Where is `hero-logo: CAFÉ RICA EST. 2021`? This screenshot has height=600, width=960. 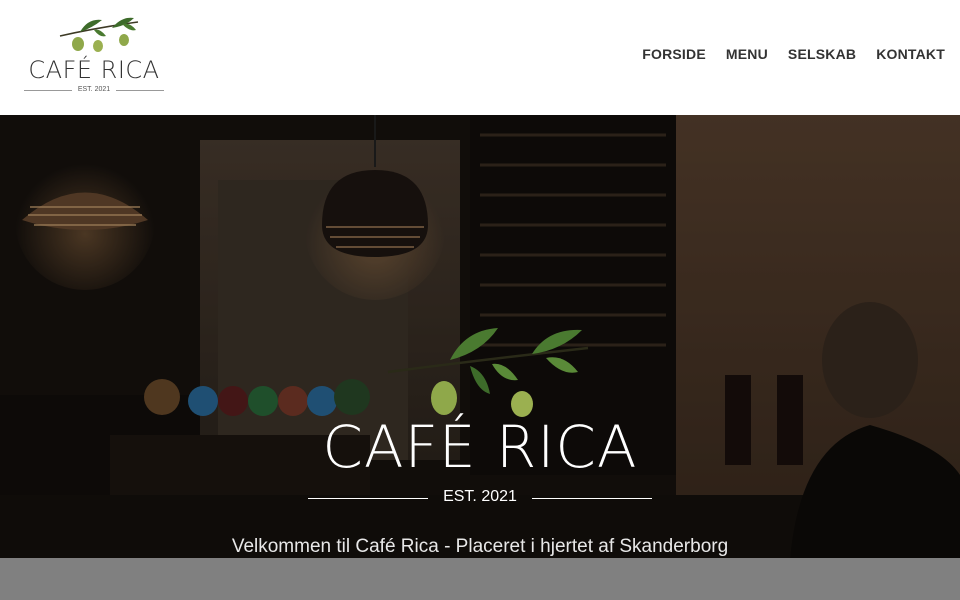 hero-logo: CAFÉ RICA EST. 2021 is located at coordinates (480, 420).